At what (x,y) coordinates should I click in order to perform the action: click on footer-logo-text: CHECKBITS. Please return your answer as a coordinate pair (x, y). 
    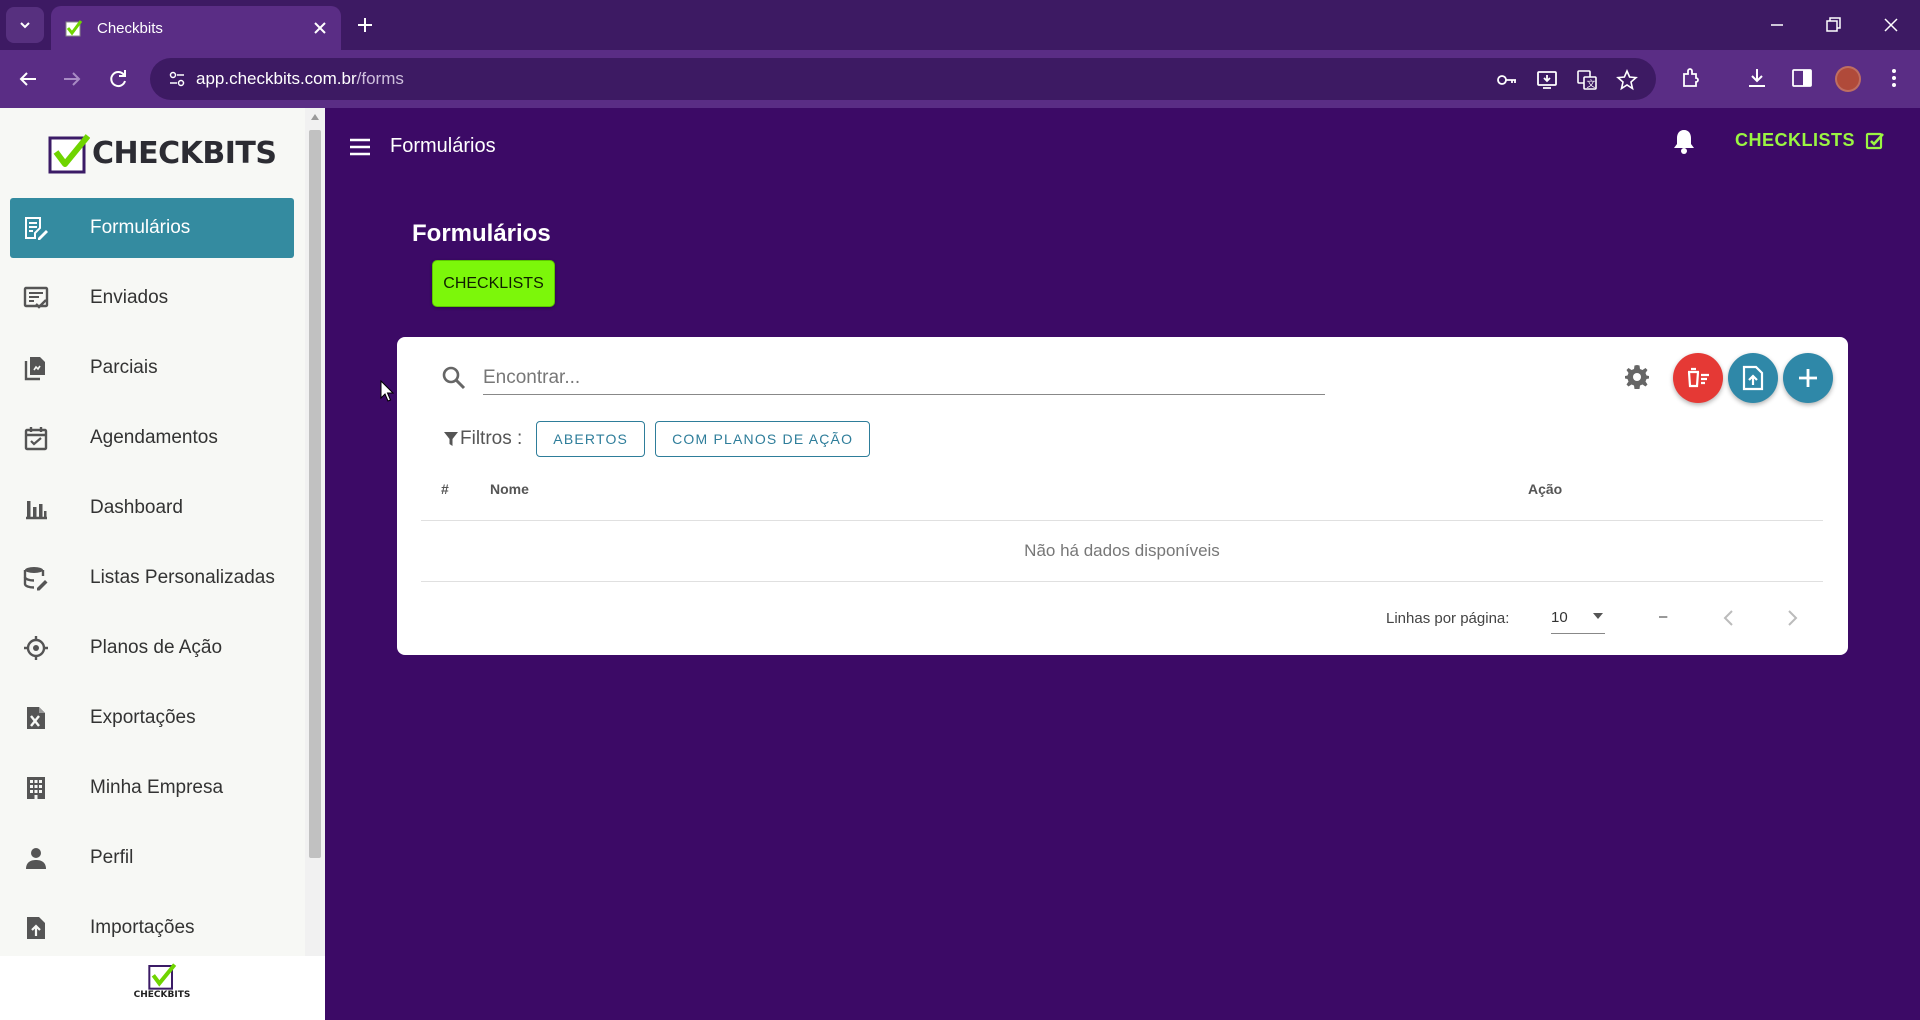
    Looking at the image, I should click on (162, 995).